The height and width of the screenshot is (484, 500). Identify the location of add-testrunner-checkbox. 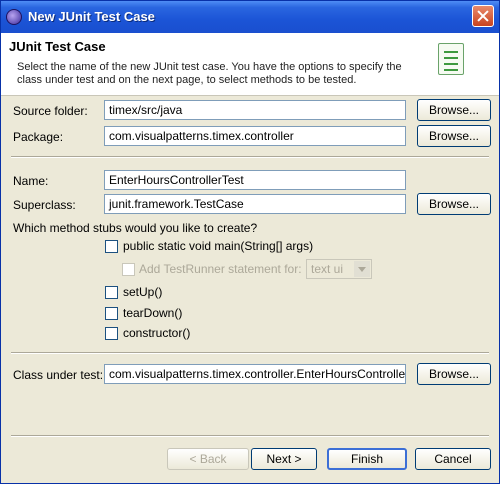
(128, 269).